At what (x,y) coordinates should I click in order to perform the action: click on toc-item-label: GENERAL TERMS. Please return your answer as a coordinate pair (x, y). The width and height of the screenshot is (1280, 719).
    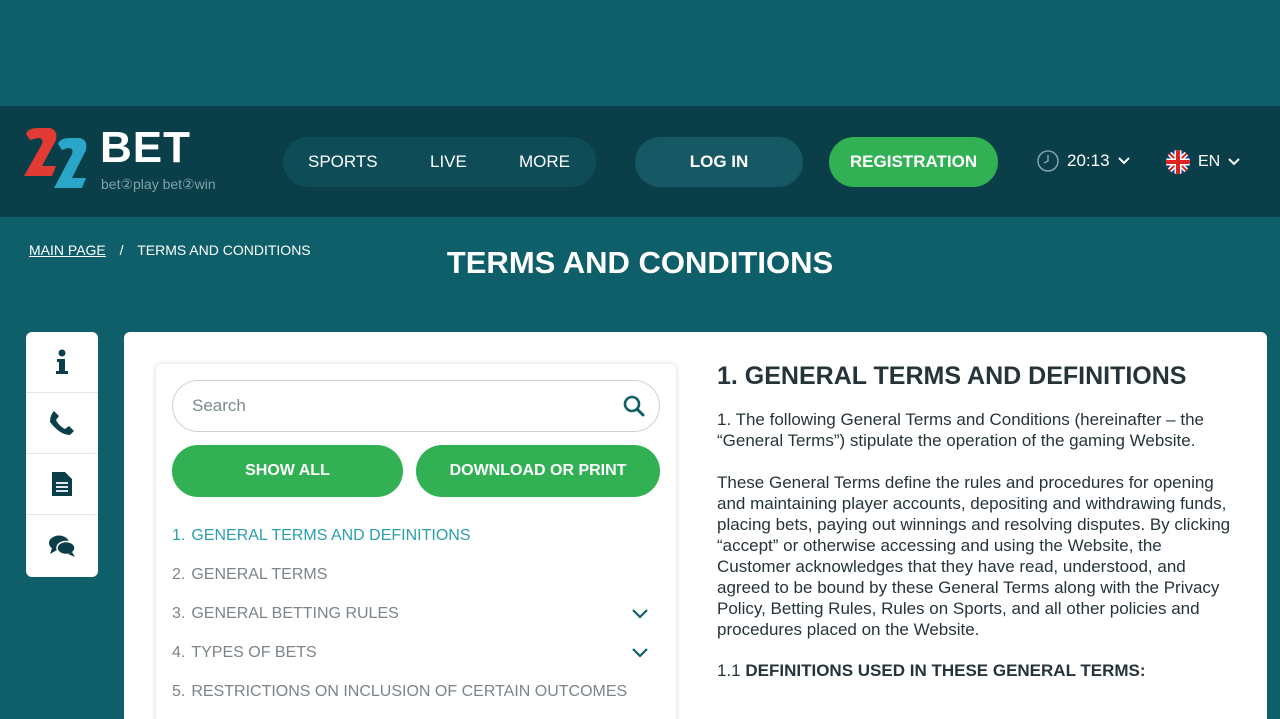
    Looking at the image, I should click on (259, 574).